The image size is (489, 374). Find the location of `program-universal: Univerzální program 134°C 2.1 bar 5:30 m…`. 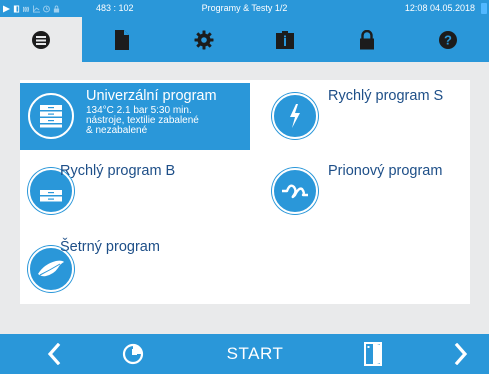

program-universal: Univerzální program 134°C 2.1 bar 5:30 m… is located at coordinates (135, 116).